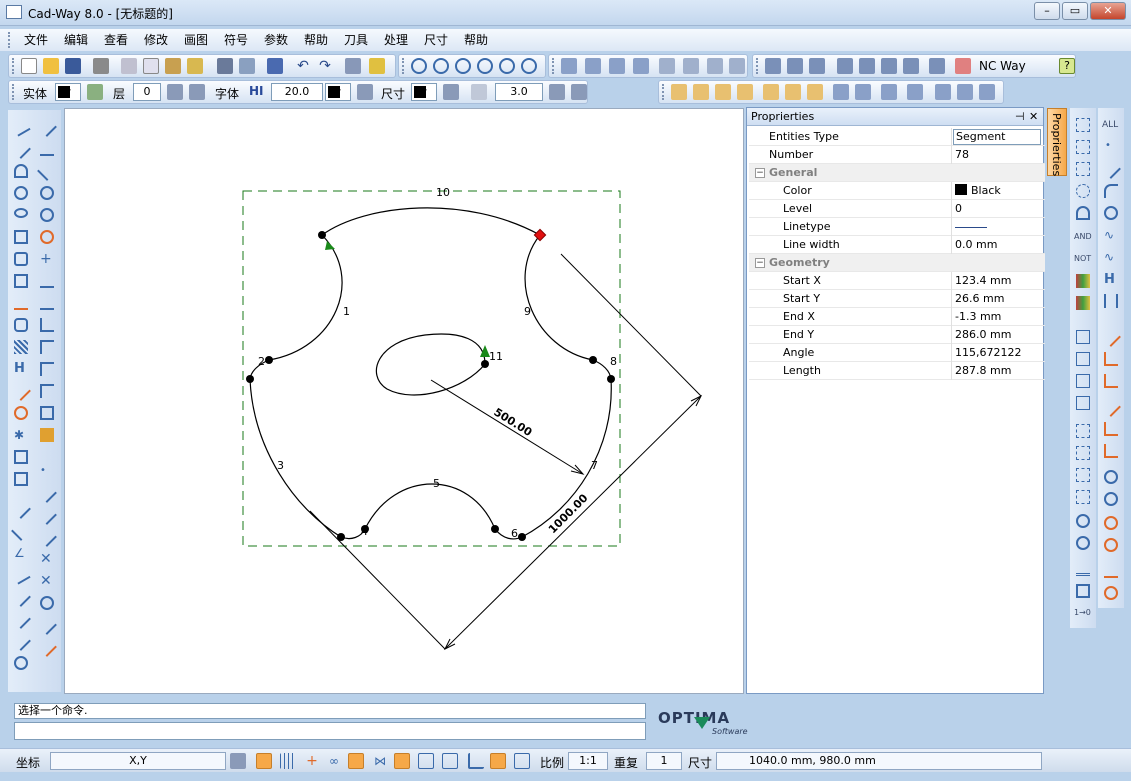 This screenshot has height=781, width=1131. I want to click on dim-tool-icon, so click(451, 92).